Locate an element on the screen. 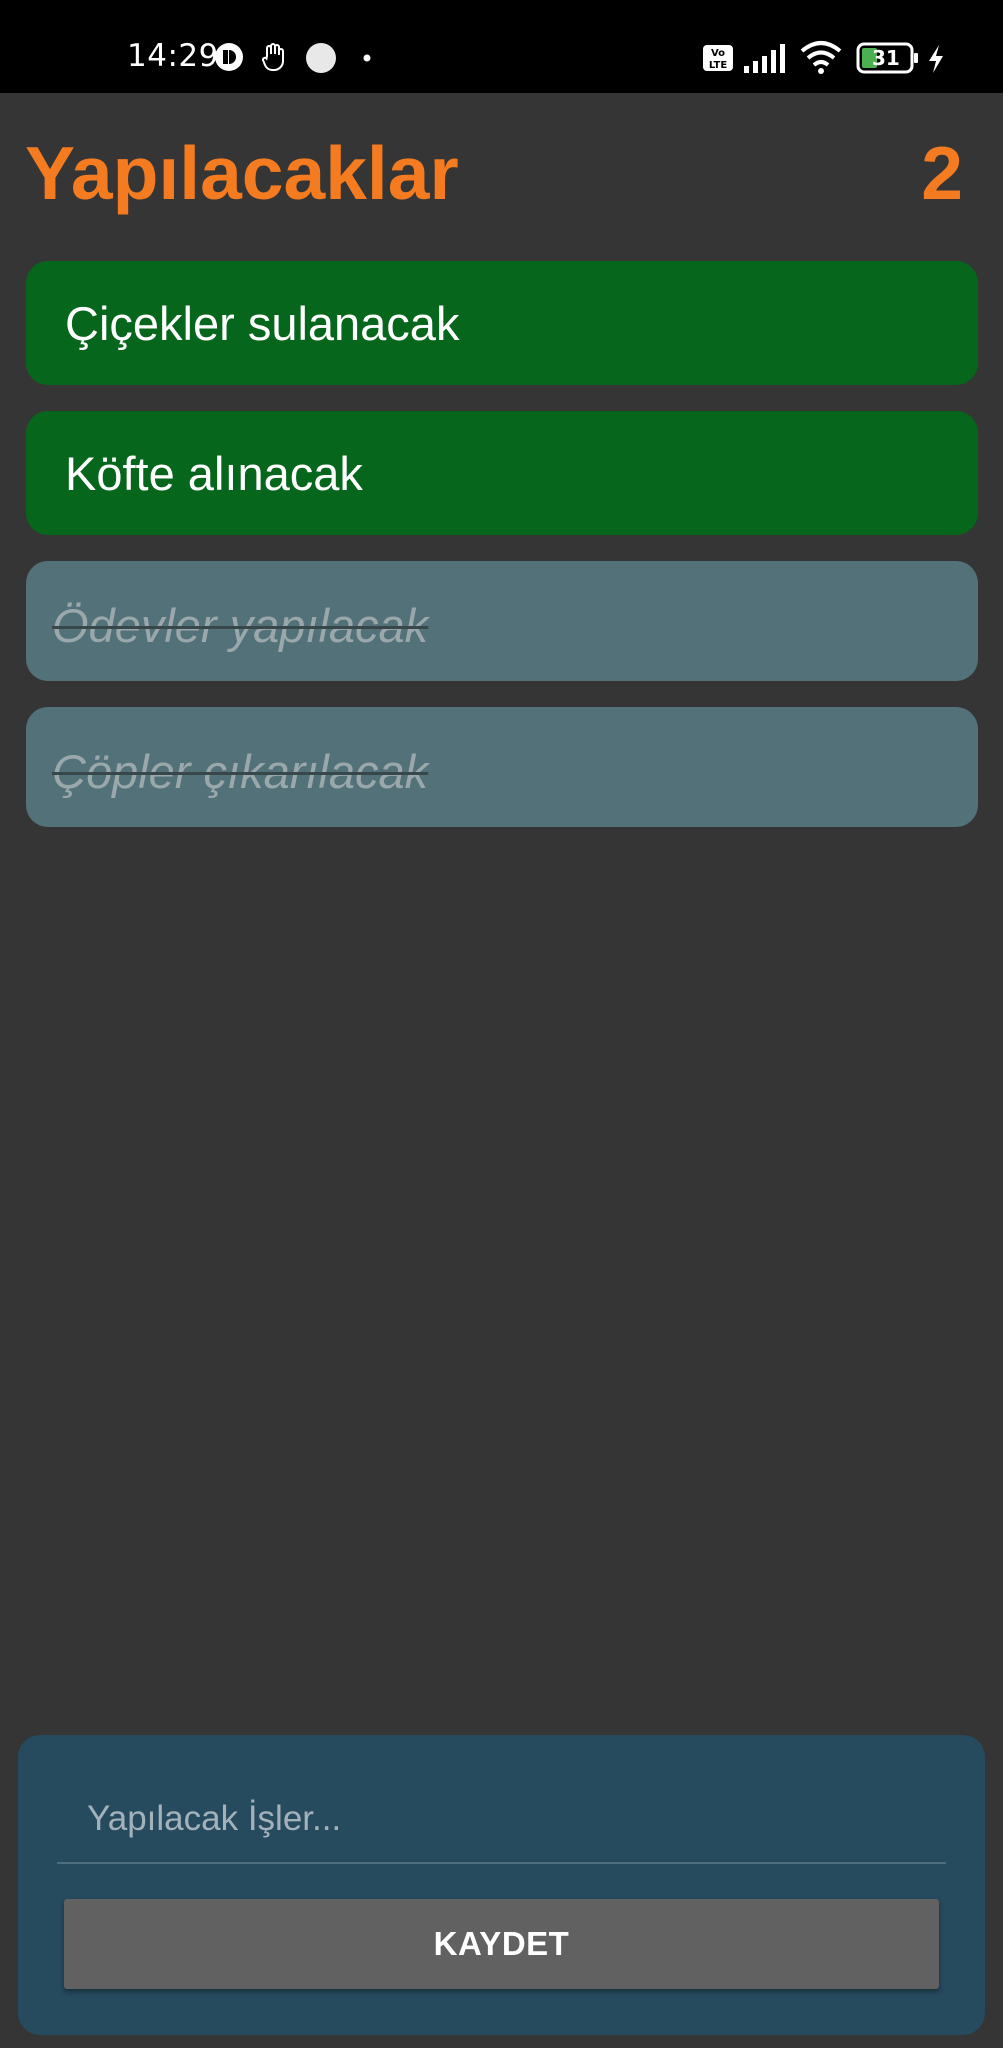  save-button: KAYDET is located at coordinates (501, 1944).